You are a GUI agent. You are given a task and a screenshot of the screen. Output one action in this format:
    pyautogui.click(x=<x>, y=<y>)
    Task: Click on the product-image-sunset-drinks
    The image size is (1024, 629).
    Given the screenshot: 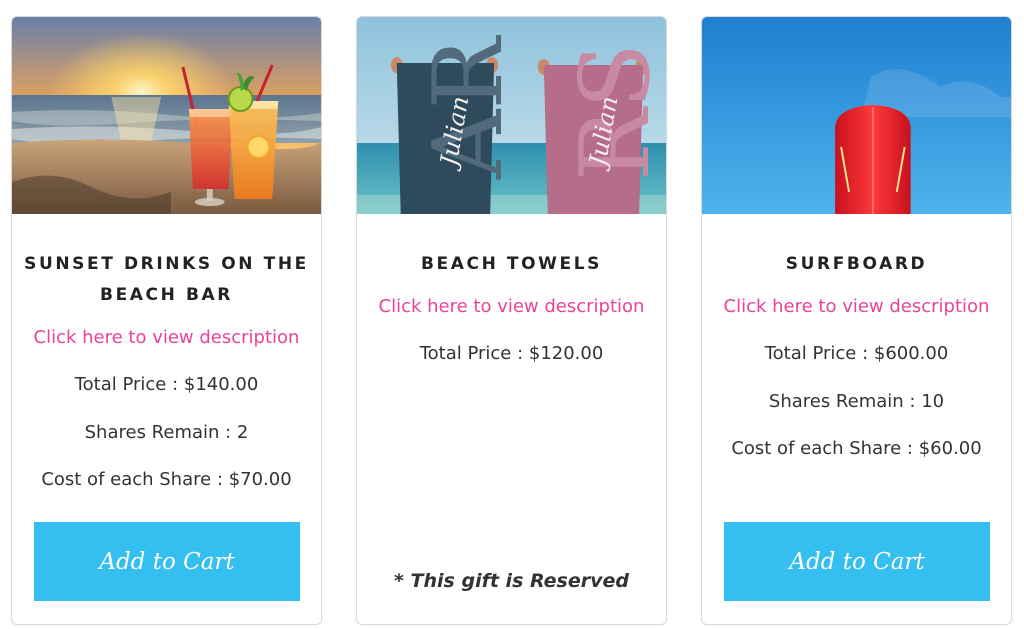 What is the action you would take?
    pyautogui.click(x=166, y=115)
    